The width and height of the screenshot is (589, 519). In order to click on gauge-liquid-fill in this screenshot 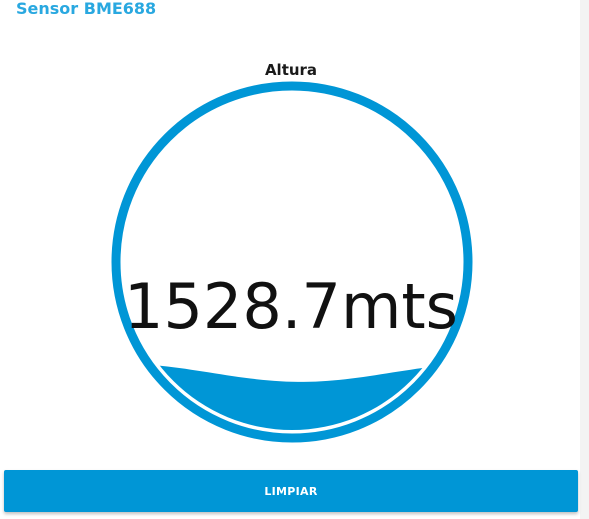, I will do `click(292, 396)`.